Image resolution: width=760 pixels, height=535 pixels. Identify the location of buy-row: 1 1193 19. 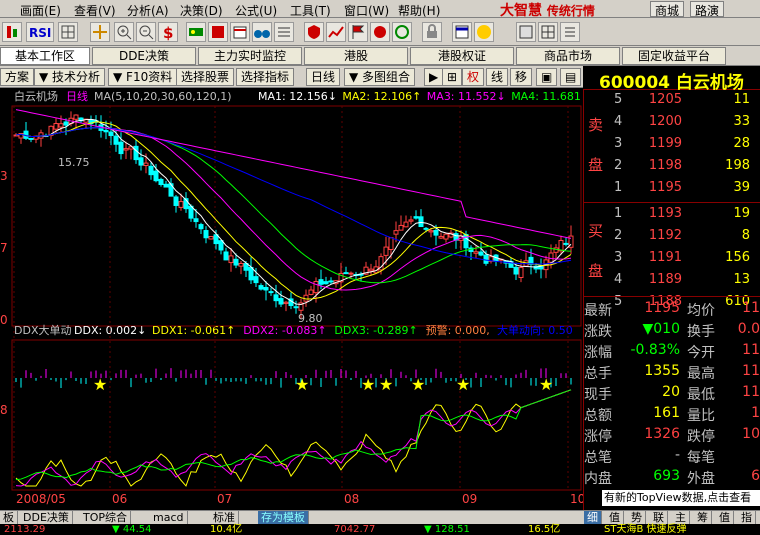
(672, 217).